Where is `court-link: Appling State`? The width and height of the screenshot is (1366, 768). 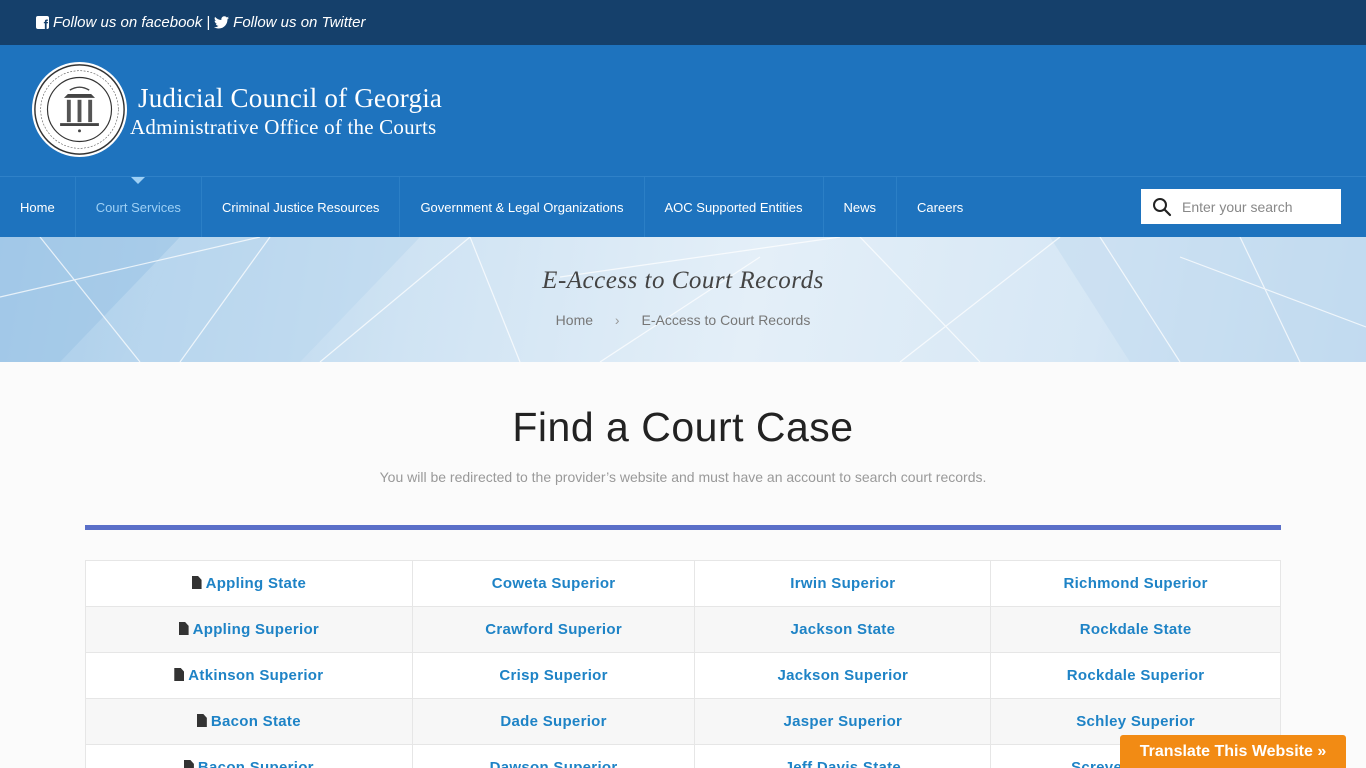
court-link: Appling State is located at coordinates (256, 583).